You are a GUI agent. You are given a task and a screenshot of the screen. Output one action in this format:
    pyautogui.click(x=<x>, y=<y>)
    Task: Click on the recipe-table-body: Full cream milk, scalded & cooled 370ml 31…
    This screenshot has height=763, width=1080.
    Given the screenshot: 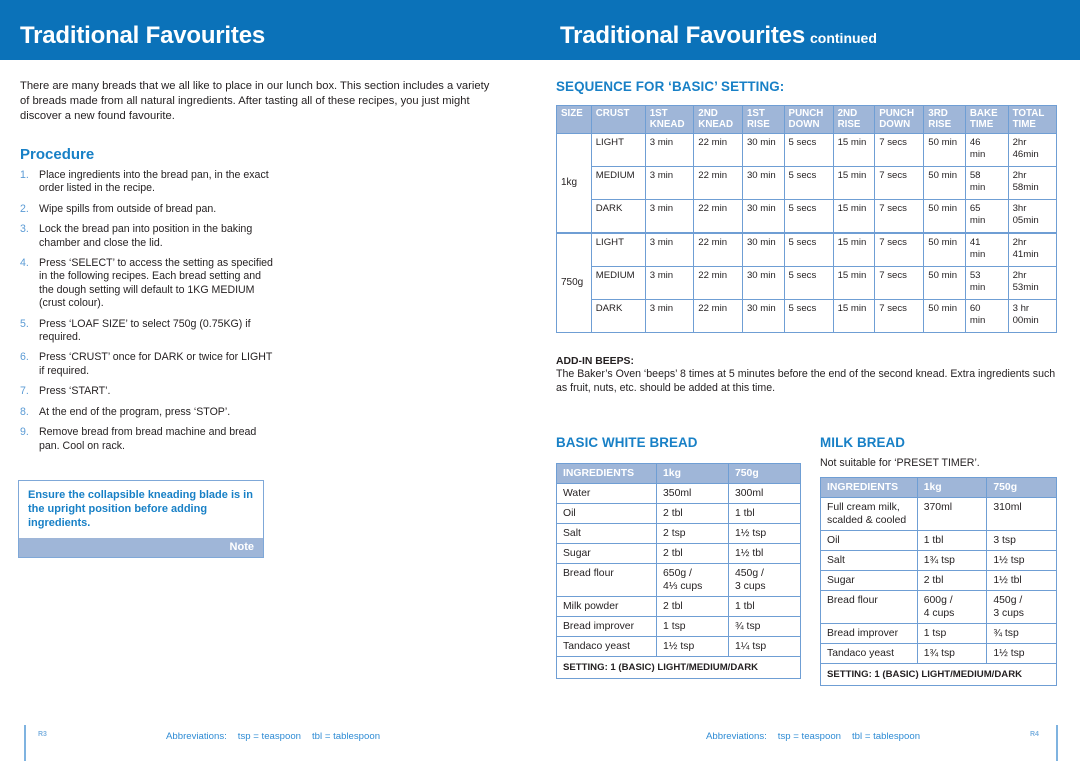 What is the action you would take?
    pyautogui.click(x=938, y=591)
    